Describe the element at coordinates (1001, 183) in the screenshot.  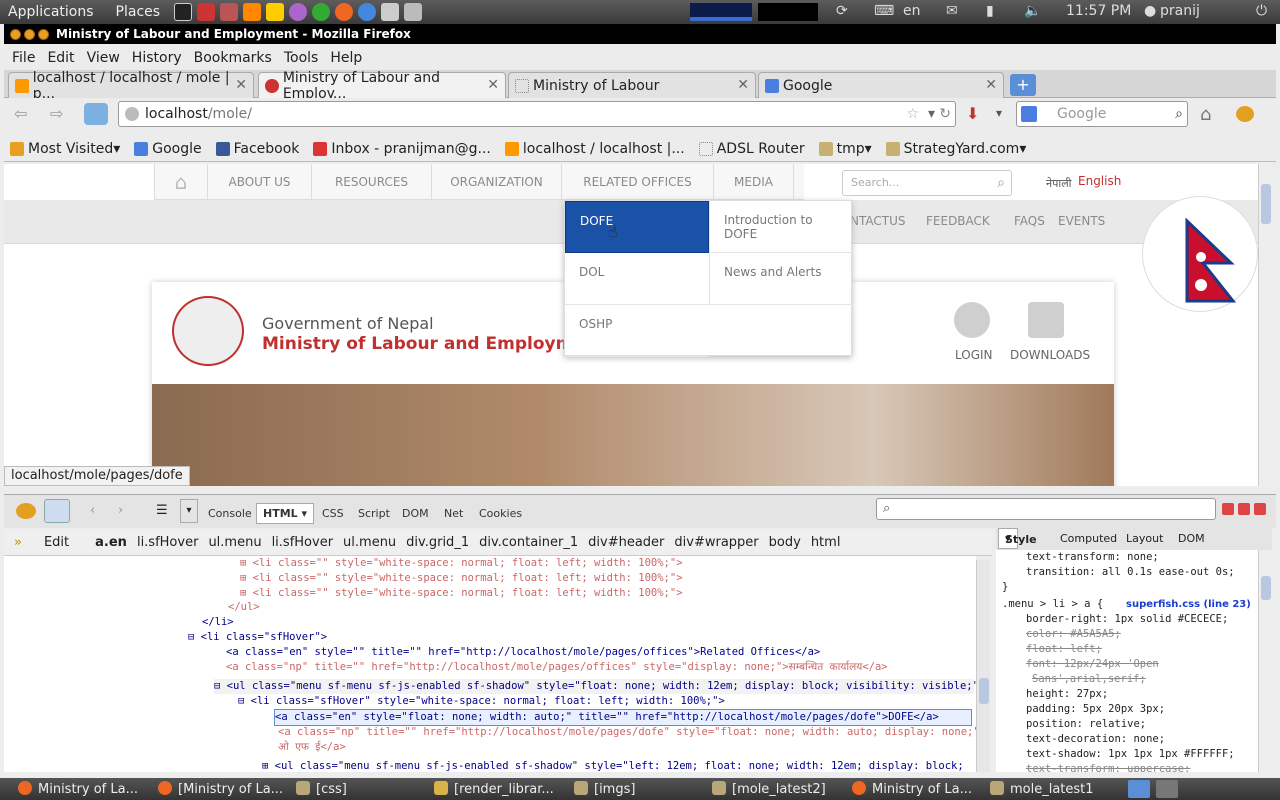
I see `search-icon: ⌕` at that location.